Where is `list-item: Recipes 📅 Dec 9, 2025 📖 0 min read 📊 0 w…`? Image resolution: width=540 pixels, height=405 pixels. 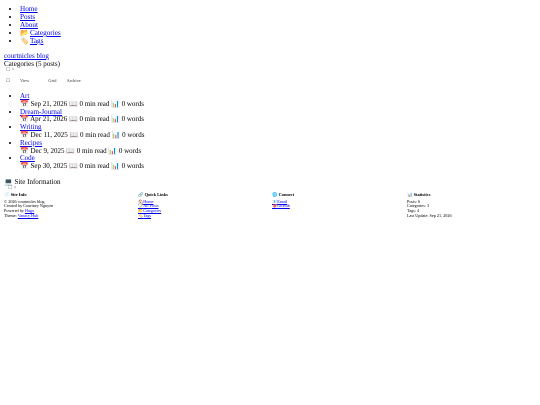
list-item: Recipes 📅 Dec 9, 2025 📖 0 min read 📊 0 w… is located at coordinates (82, 147).